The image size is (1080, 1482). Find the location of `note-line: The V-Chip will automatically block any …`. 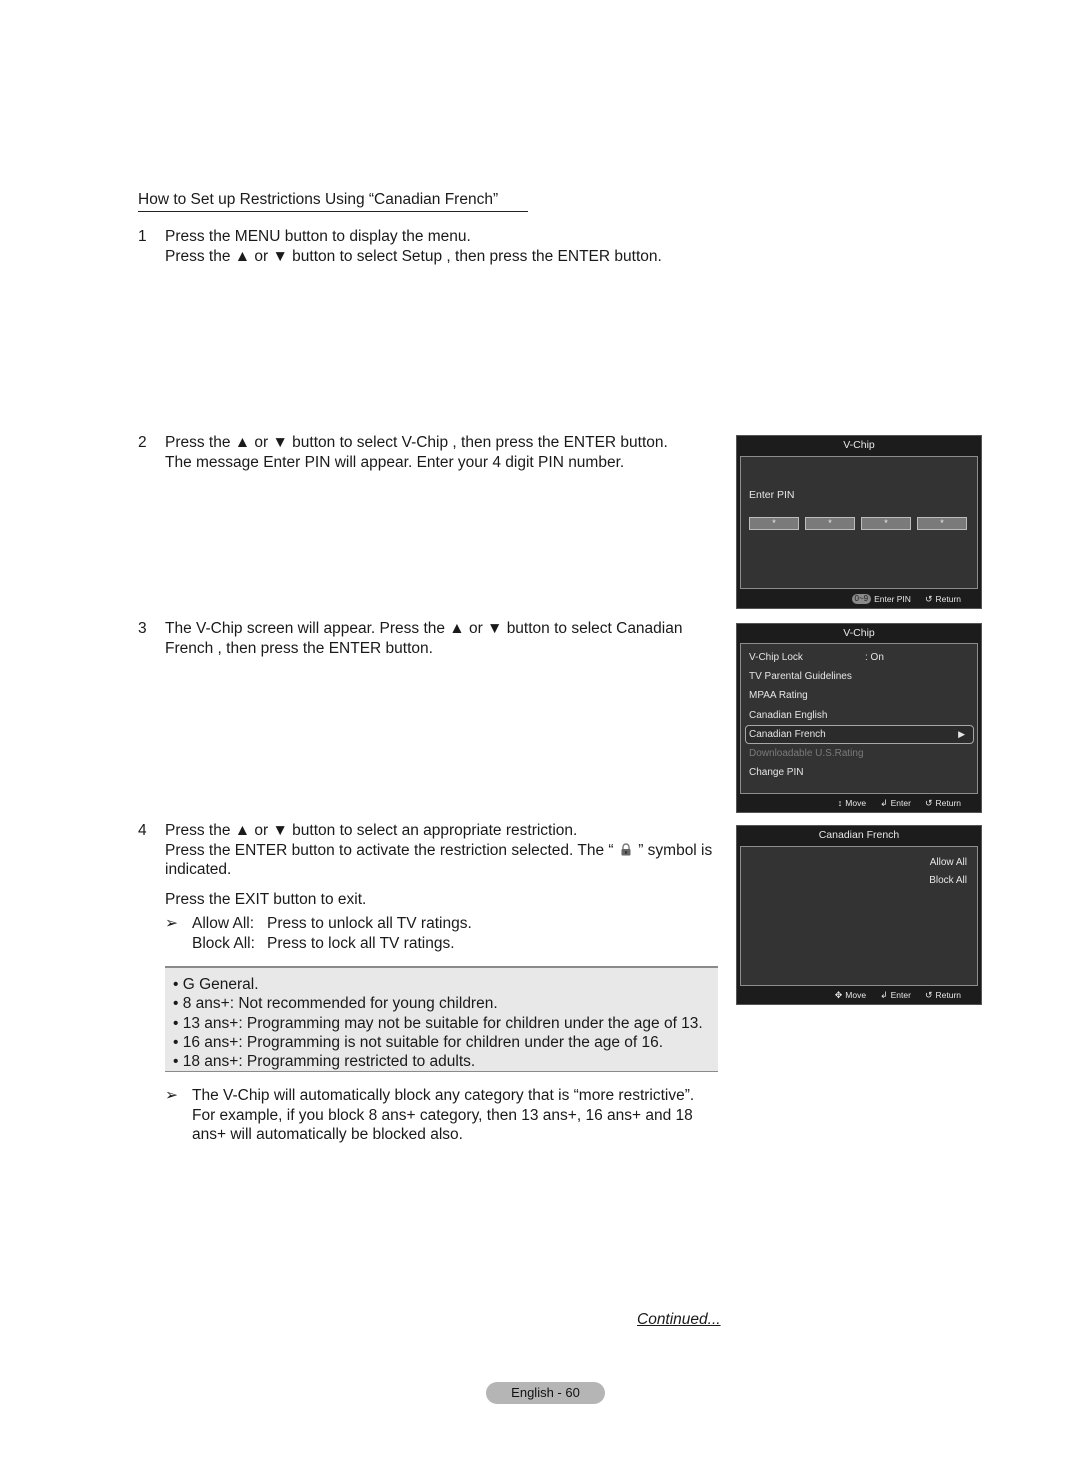

note-line: The V-Chip will automatically block any … is located at coordinates (443, 1095).